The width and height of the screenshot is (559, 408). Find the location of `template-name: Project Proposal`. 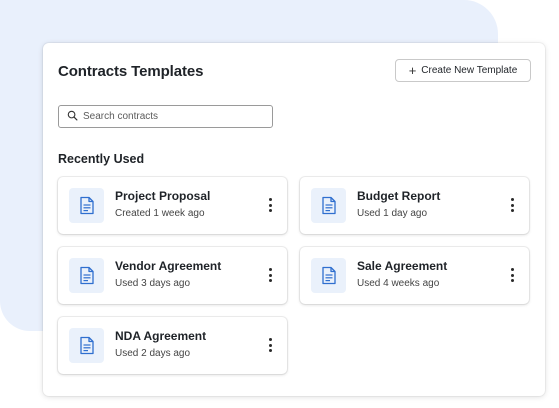

template-name: Project Proposal is located at coordinates (163, 196).